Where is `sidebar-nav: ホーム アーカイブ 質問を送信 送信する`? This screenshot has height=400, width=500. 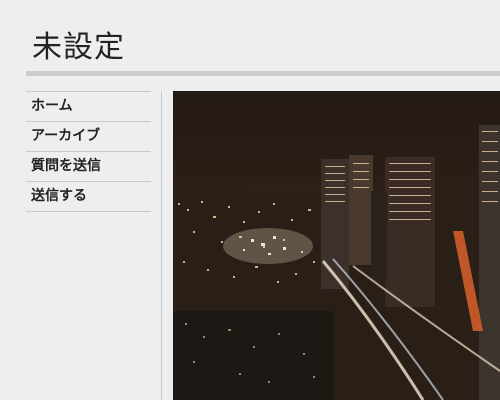 sidebar-nav: ホーム アーカイブ 質問を送信 送信する is located at coordinates (88, 151).